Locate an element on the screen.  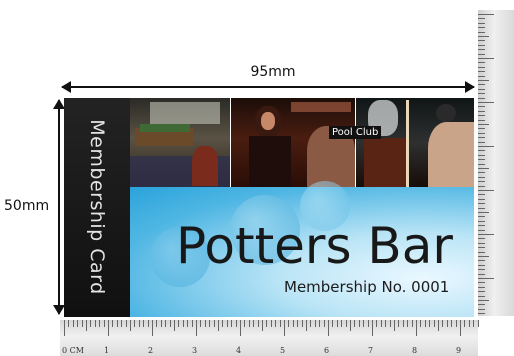
ruler-label: 5 is located at coordinates (283, 350).